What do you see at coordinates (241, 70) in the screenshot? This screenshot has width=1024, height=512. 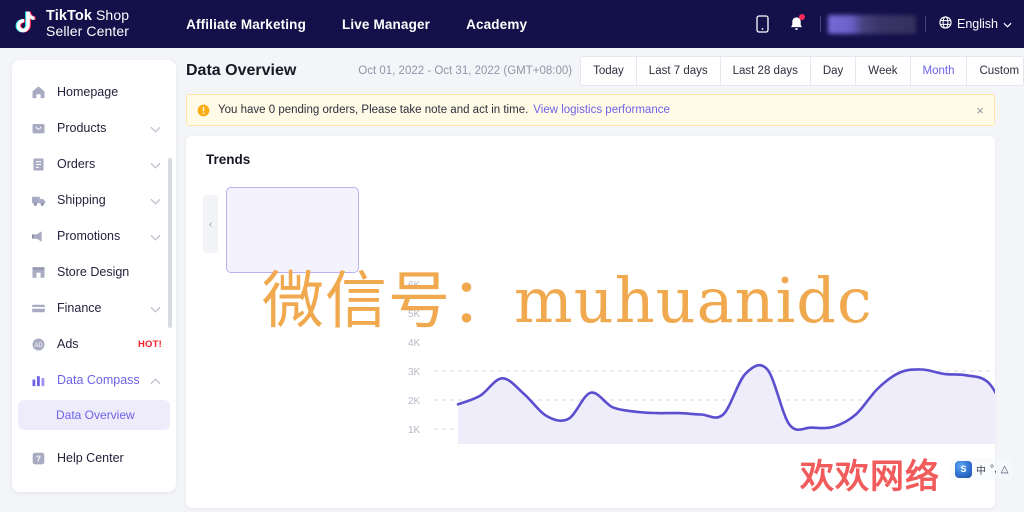 I see `page-title: Data Overview` at bounding box center [241, 70].